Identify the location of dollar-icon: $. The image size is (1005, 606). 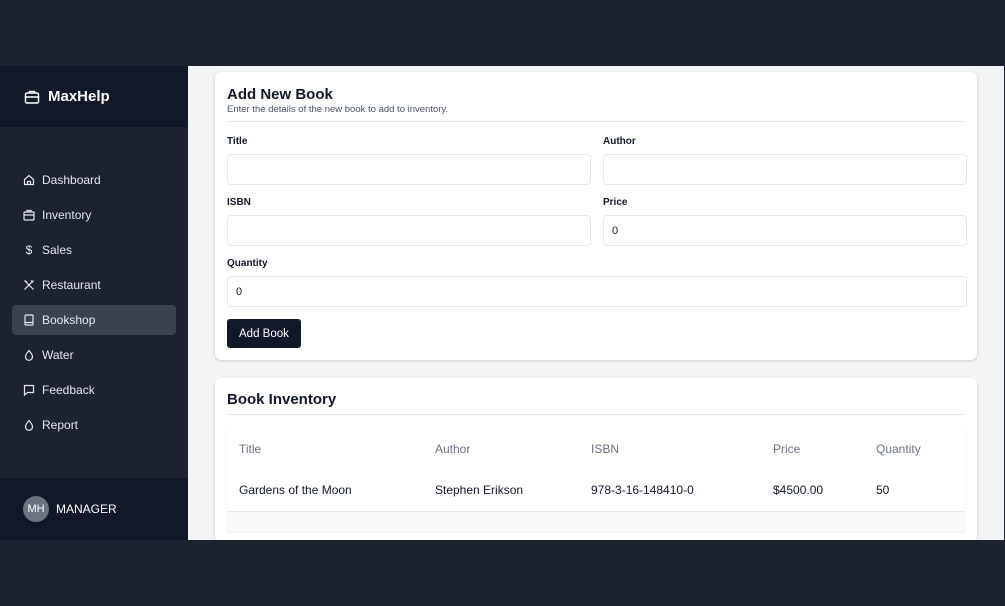
(29, 250).